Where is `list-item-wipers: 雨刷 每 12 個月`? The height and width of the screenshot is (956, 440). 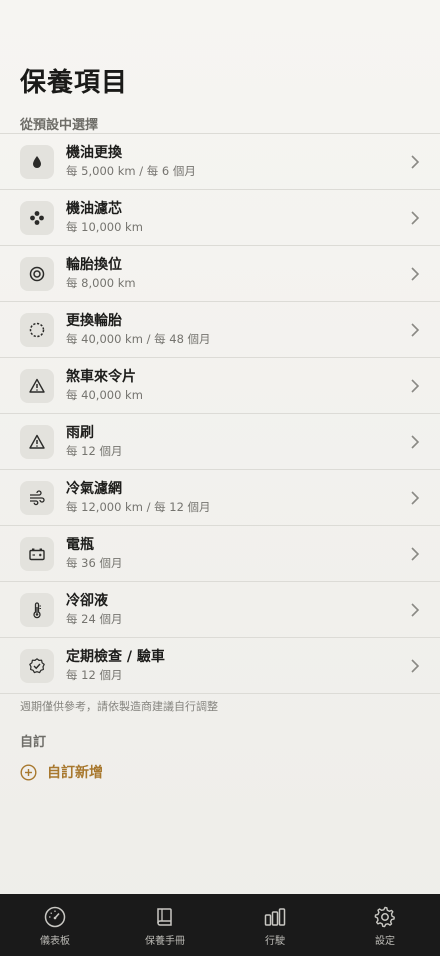 list-item-wipers: 雨刷 每 12 個月 is located at coordinates (220, 442).